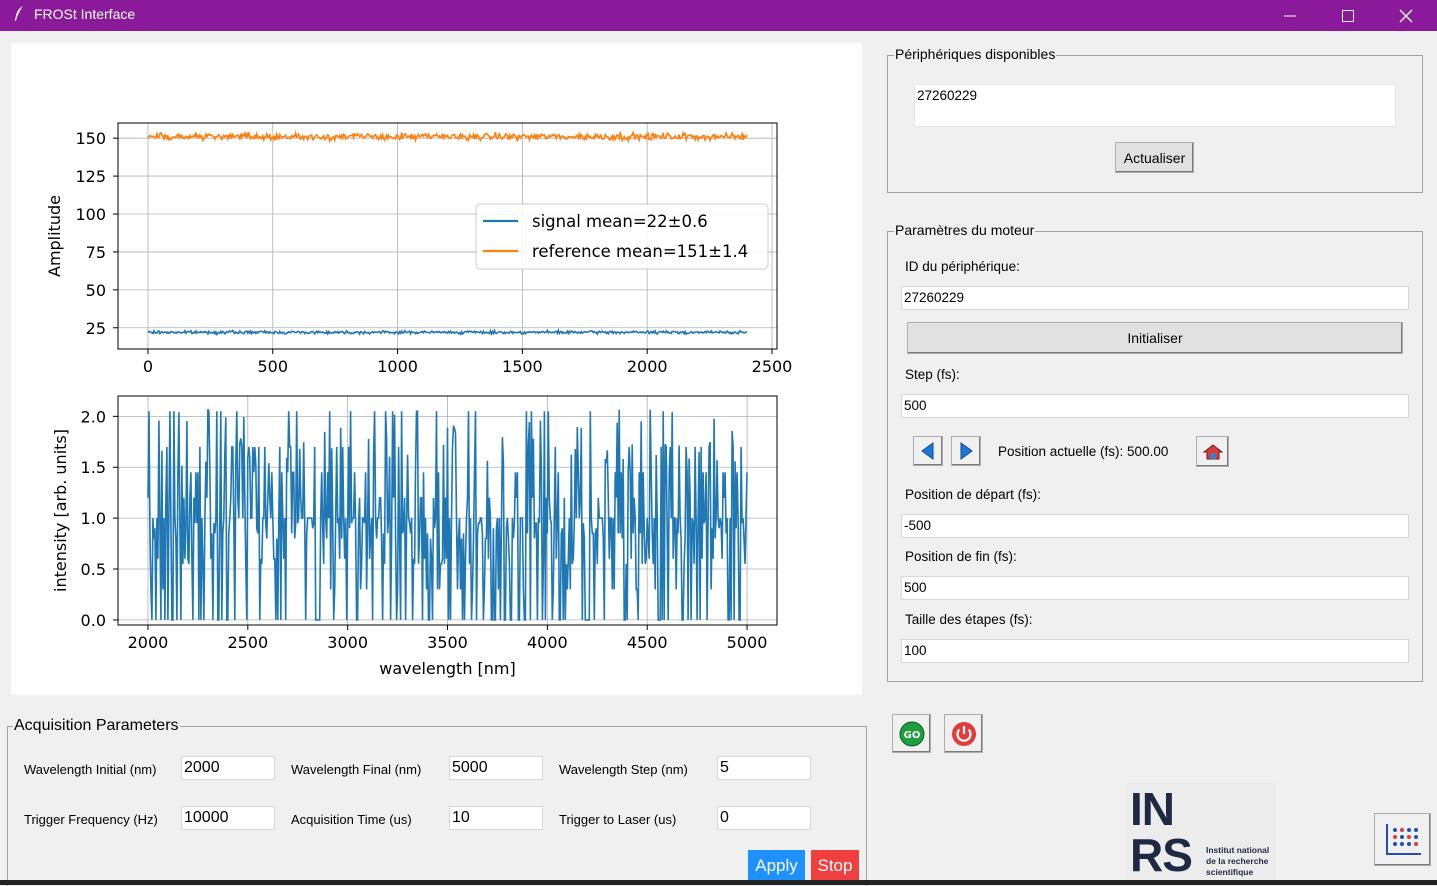 This screenshot has height=886, width=1437. I want to click on window-bottom-edge, so click(718, 882).